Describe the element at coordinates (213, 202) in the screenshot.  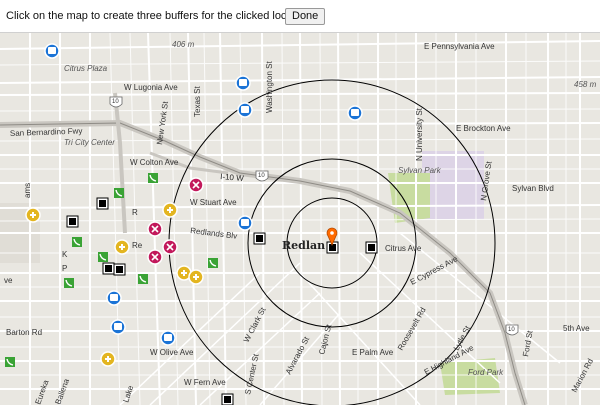
I see `label-stuart: W Stuart Ave` at that location.